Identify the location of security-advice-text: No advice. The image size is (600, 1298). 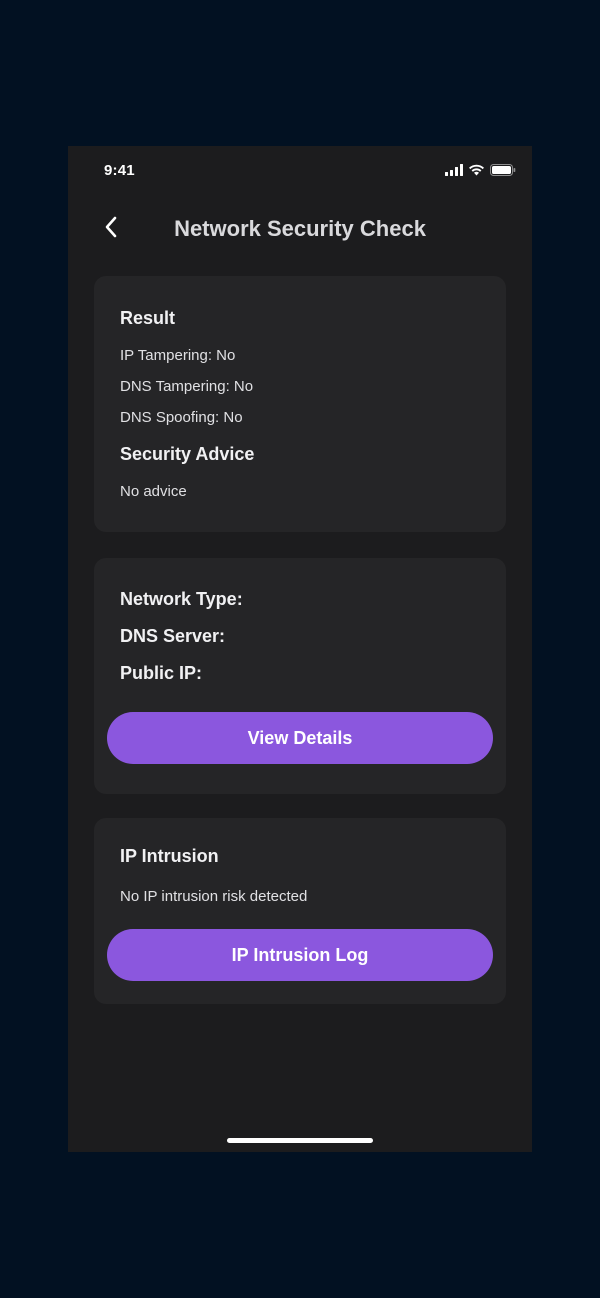
(153, 491).